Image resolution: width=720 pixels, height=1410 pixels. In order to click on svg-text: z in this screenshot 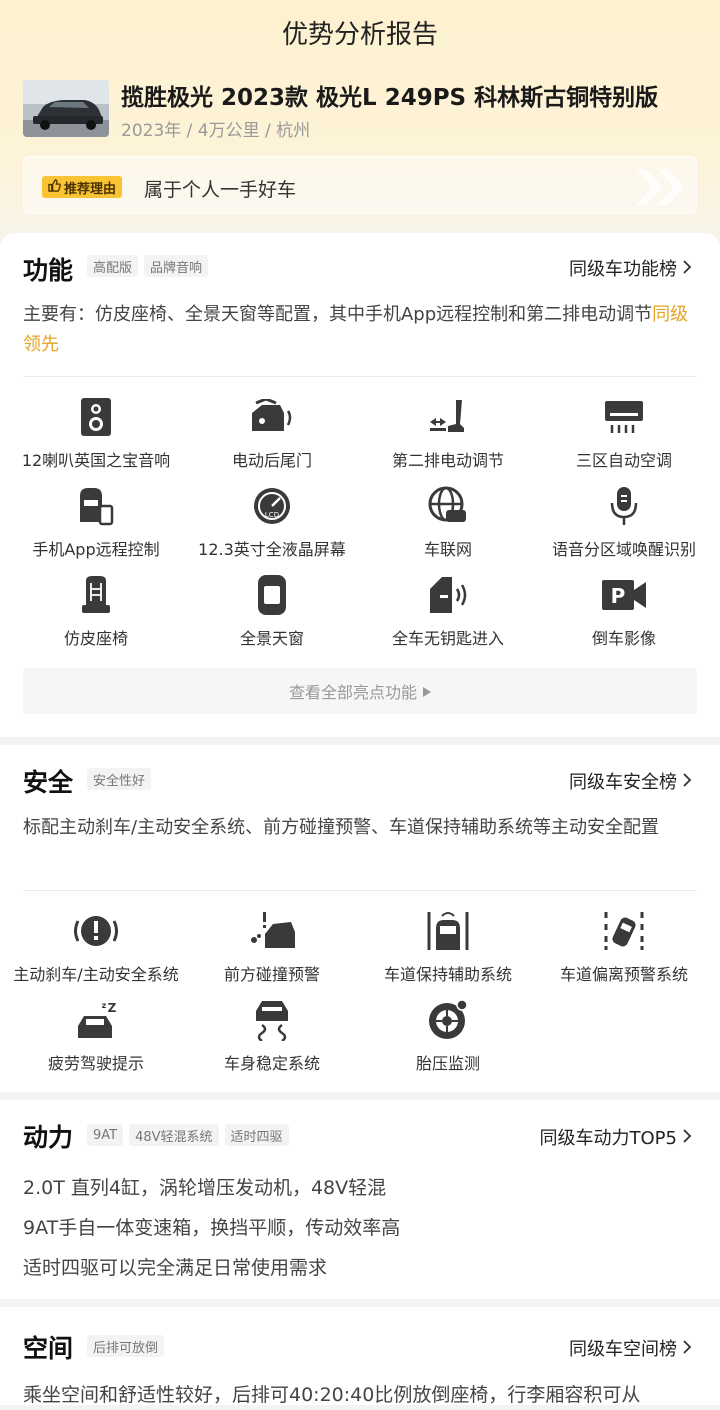, I will do `click(104, 1005)`.